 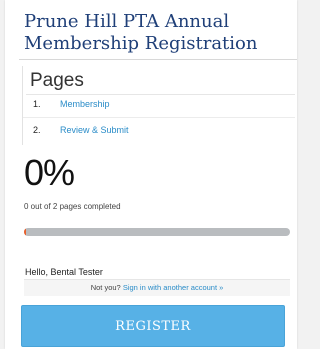 What do you see at coordinates (94, 130) in the screenshot?
I see `page-link-review-submit: Review & Submit` at bounding box center [94, 130].